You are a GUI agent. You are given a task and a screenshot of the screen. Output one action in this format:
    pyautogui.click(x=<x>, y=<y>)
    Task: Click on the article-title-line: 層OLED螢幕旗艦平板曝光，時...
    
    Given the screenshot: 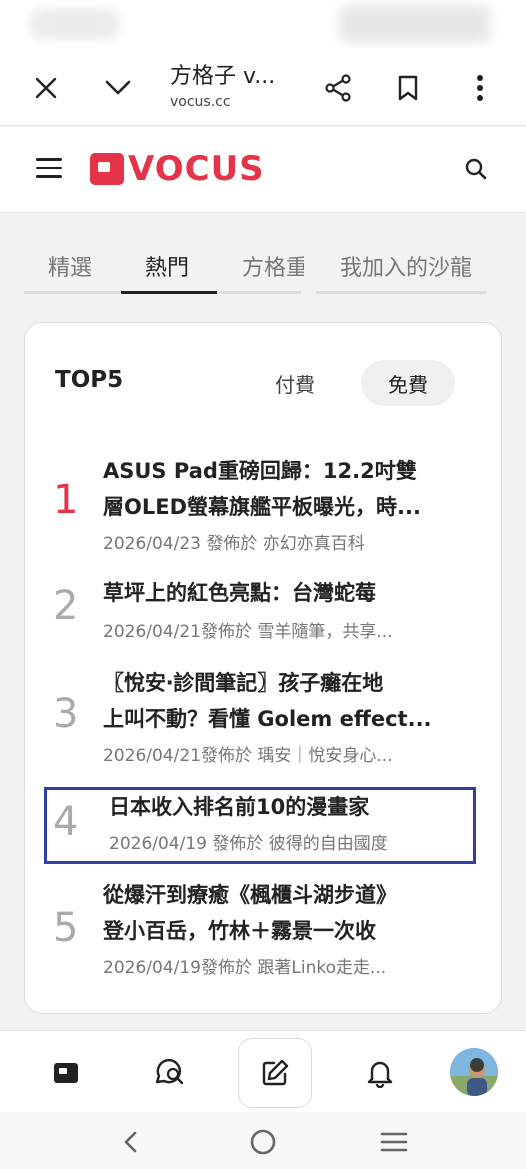 What is the action you would take?
    pyautogui.click(x=262, y=507)
    